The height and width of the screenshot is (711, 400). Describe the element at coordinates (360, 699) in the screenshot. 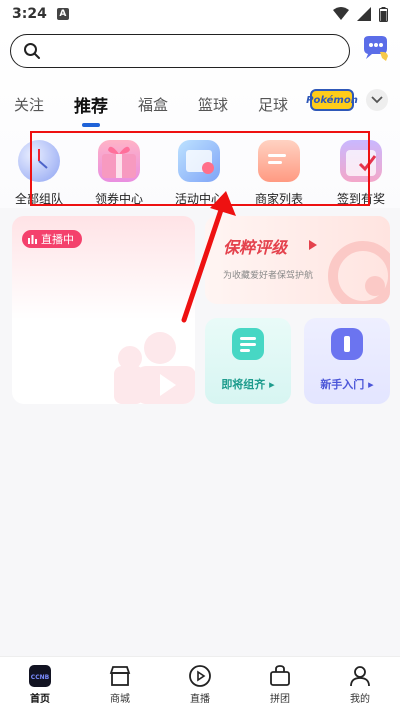

I see `nav-label: 我的` at that location.